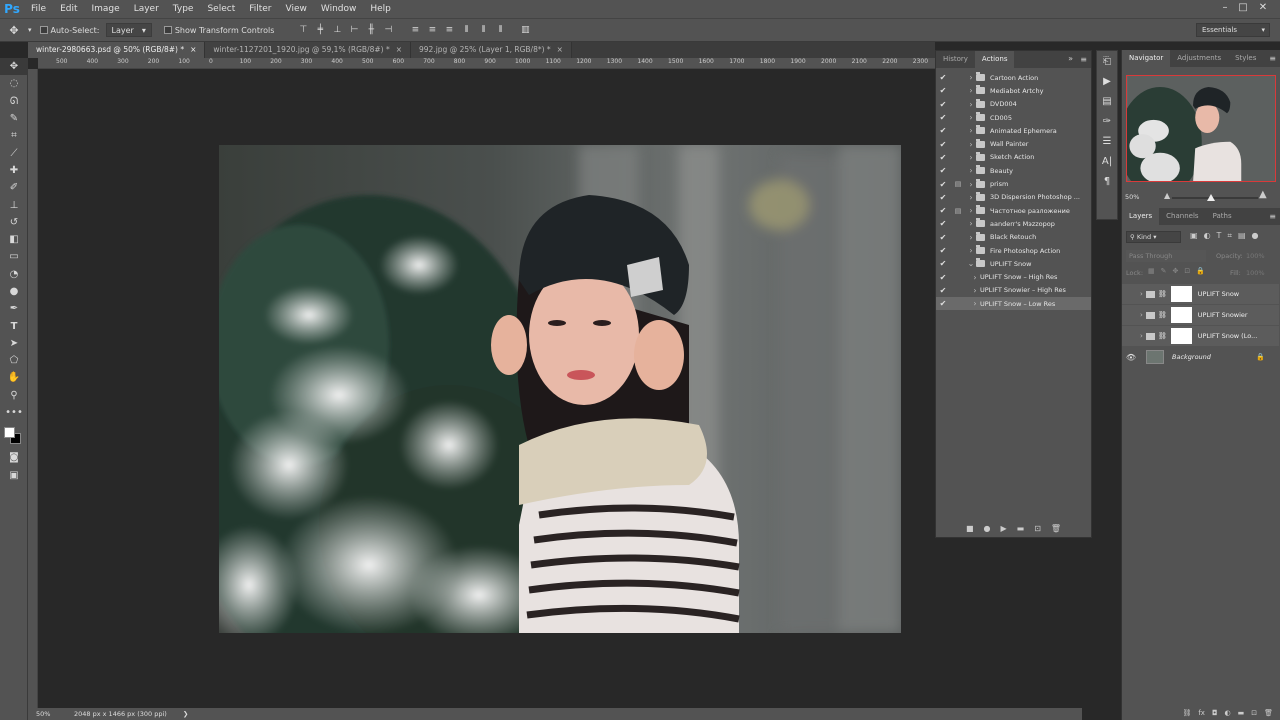 This screenshot has height=720, width=1280. What do you see at coordinates (1132, 197) in the screenshot?
I see `navigator-zoom: 50%` at bounding box center [1132, 197].